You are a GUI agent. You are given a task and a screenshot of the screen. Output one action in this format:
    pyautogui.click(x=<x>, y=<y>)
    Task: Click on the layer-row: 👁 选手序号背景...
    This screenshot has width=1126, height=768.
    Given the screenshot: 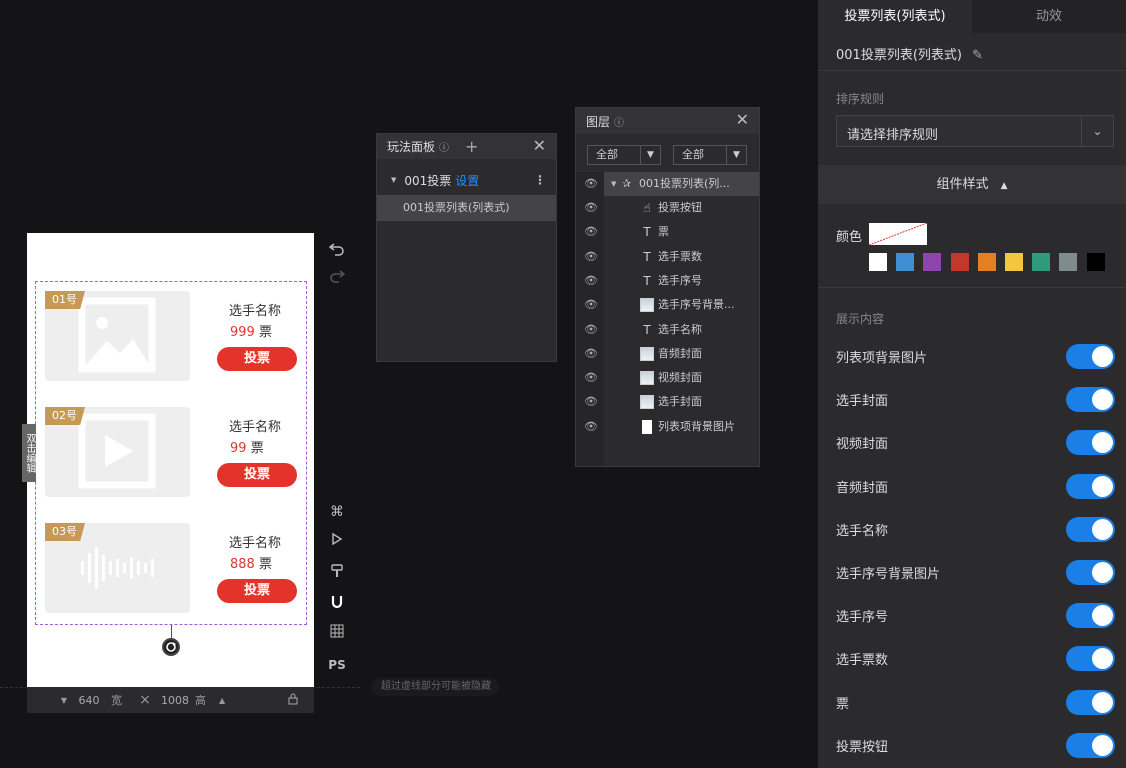 What is the action you would take?
    pyautogui.click(x=667, y=305)
    